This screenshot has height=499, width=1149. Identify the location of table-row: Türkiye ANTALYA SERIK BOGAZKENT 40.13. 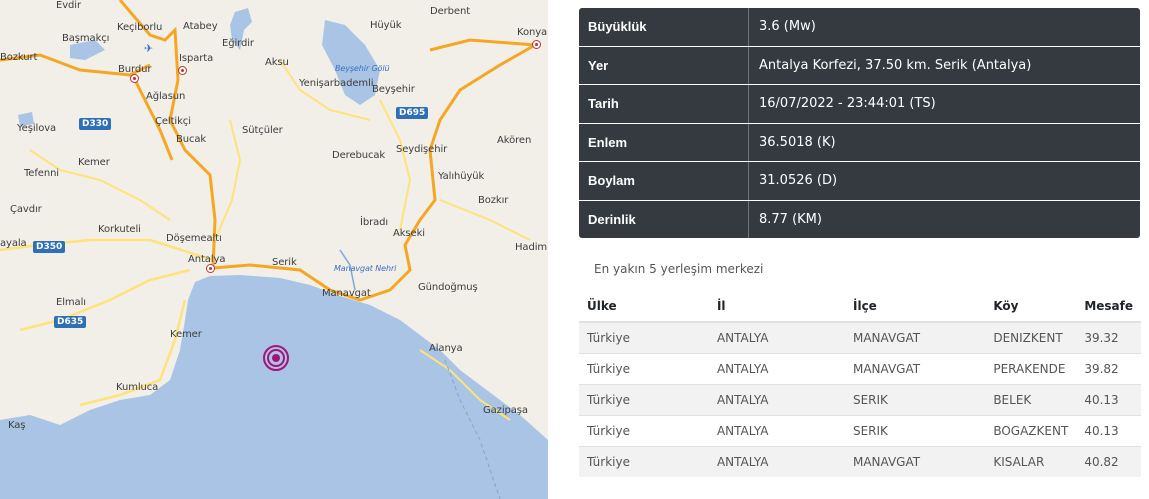
(860, 431).